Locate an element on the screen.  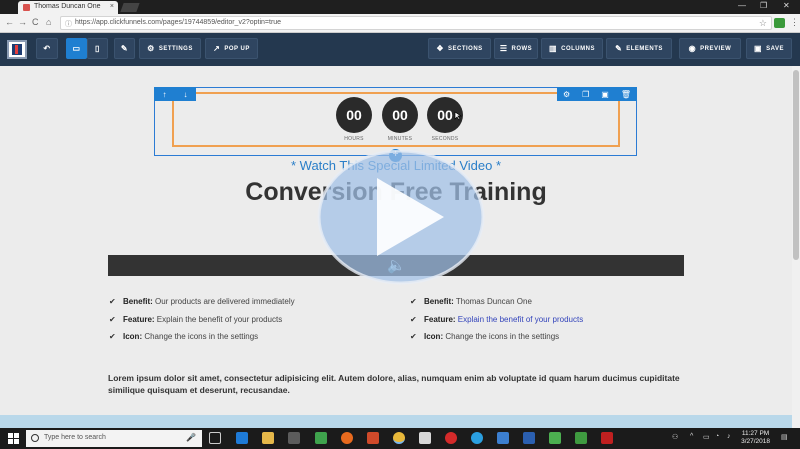
reload-icon: C is located at coordinates (35, 22).